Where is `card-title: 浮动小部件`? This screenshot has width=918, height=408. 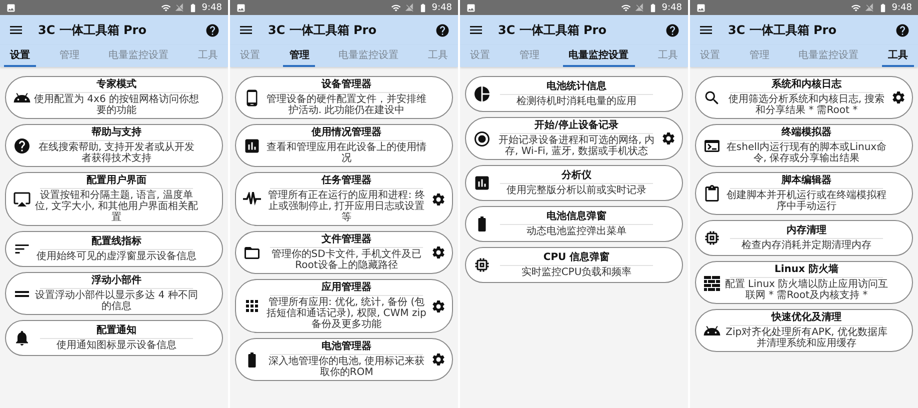
card-title: 浮动小部件 is located at coordinates (117, 281).